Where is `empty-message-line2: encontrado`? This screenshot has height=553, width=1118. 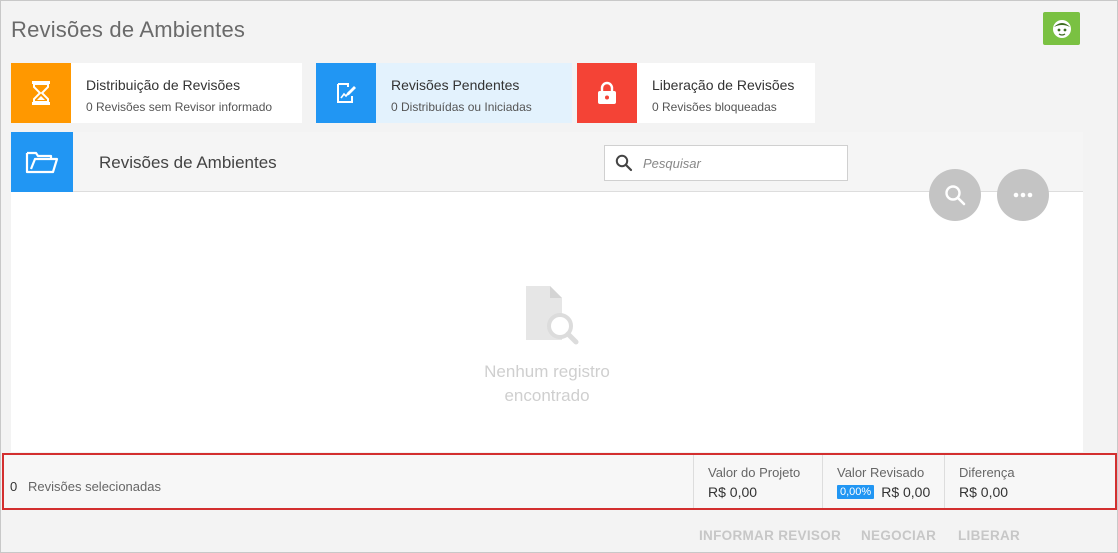
empty-message-line2: encontrado is located at coordinates (547, 395).